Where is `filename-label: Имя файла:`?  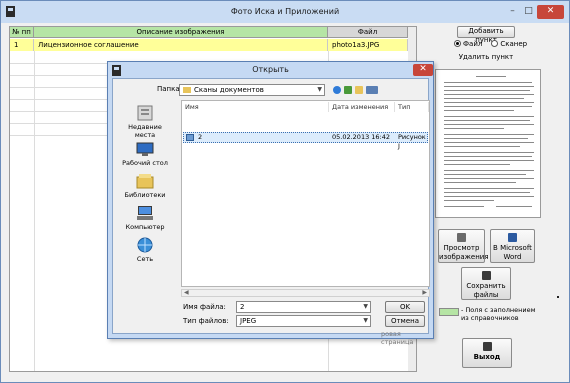 filename-label: Имя файла: is located at coordinates (204, 307).